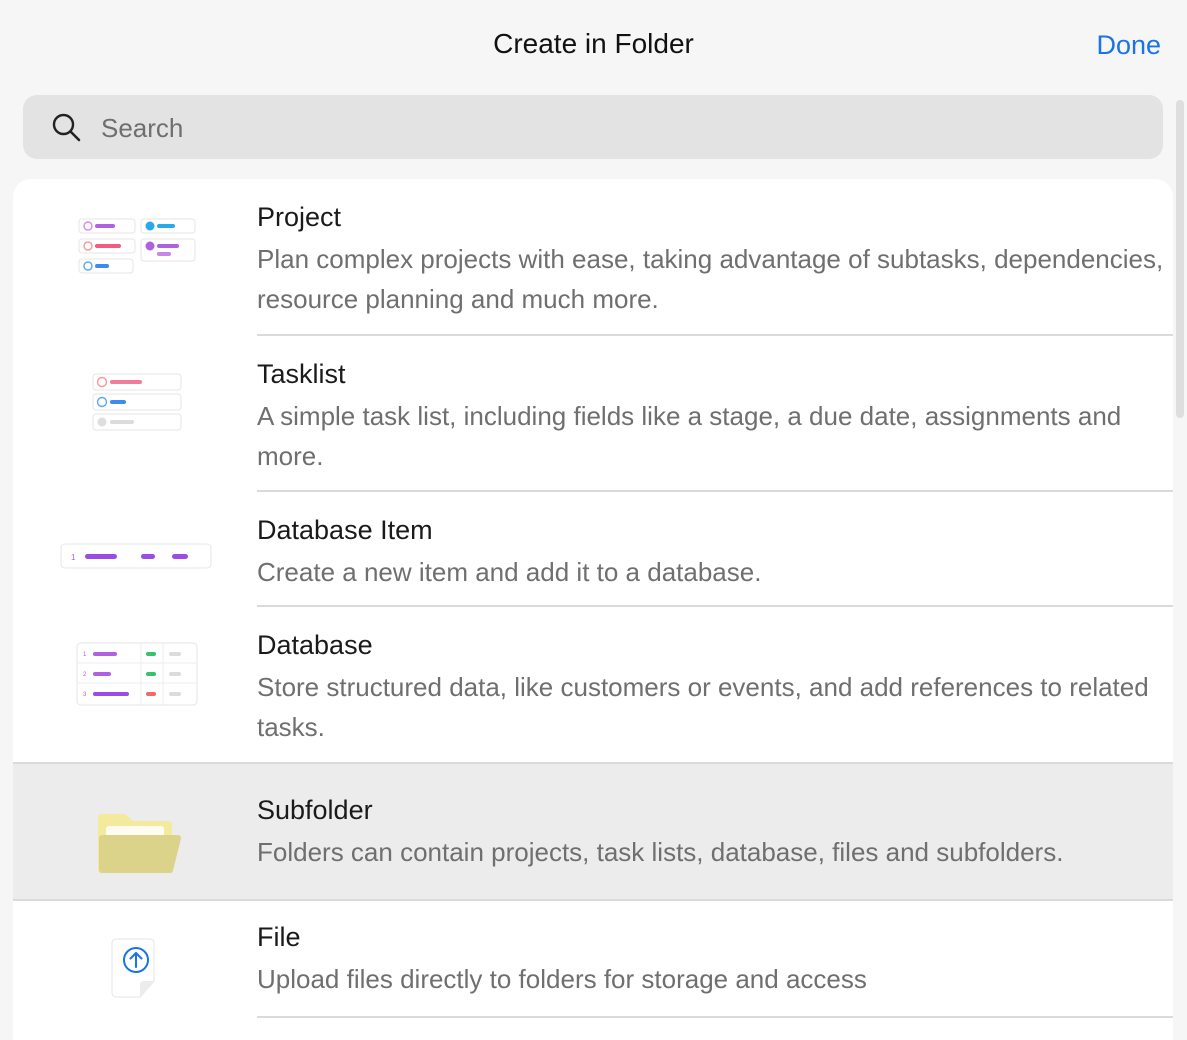 The width and height of the screenshot is (1187, 1040). I want to click on item-title: Database Item, so click(345, 530).